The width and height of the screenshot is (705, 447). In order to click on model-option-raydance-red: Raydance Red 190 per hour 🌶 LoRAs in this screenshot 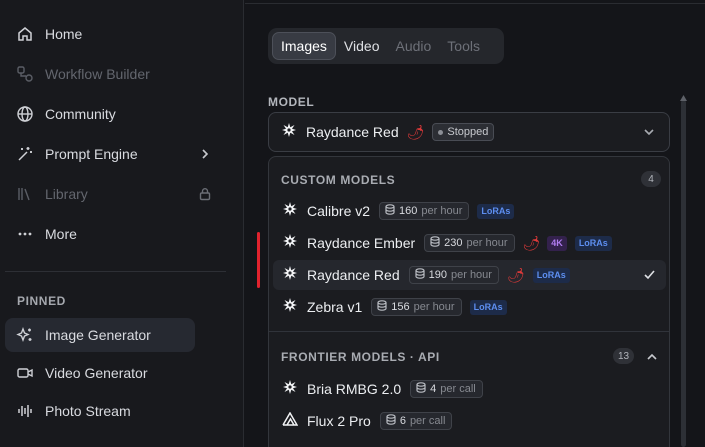, I will do `click(469, 275)`.